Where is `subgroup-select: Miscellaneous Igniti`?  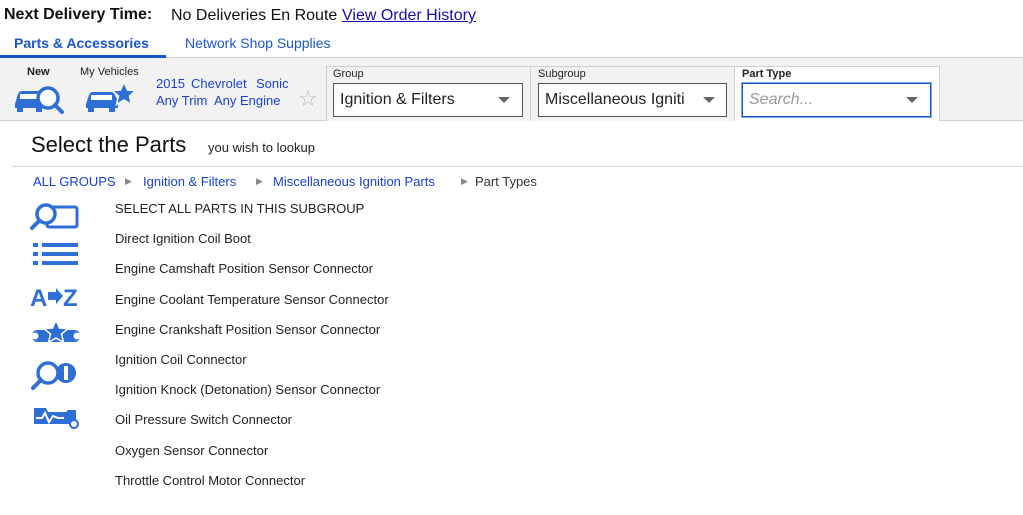 subgroup-select: Miscellaneous Igniti is located at coordinates (632, 100).